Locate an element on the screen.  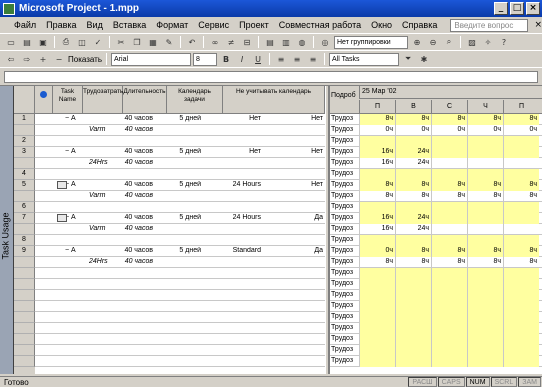
wizard-icon: ✧ is located at coordinates (488, 42).